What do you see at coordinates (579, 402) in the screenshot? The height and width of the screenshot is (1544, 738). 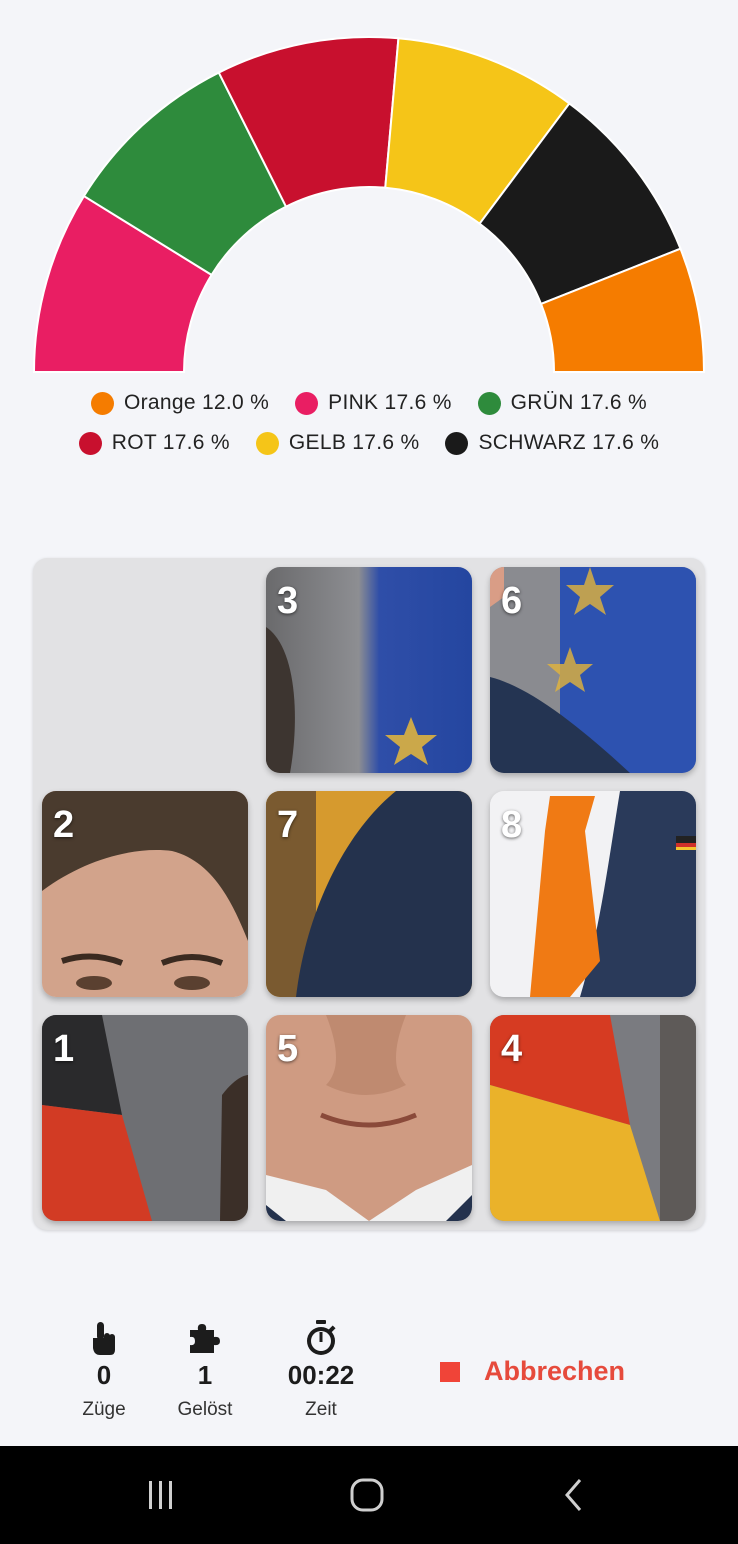 I see `legend-label: GRÜN 17.6 %` at bounding box center [579, 402].